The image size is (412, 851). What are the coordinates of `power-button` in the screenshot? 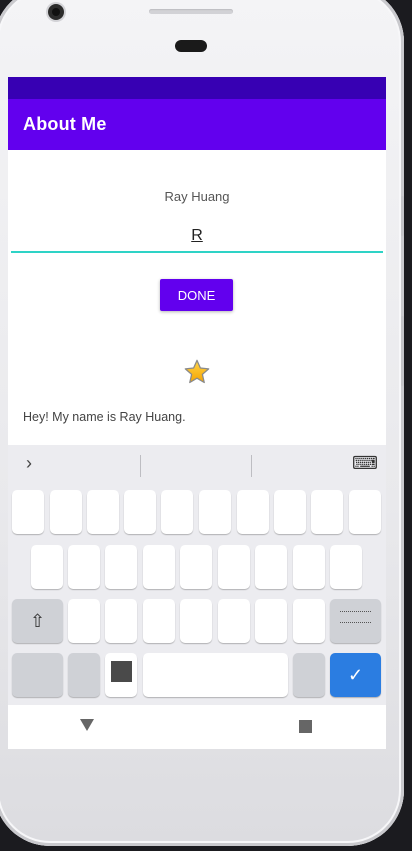 It's located at (402, 351).